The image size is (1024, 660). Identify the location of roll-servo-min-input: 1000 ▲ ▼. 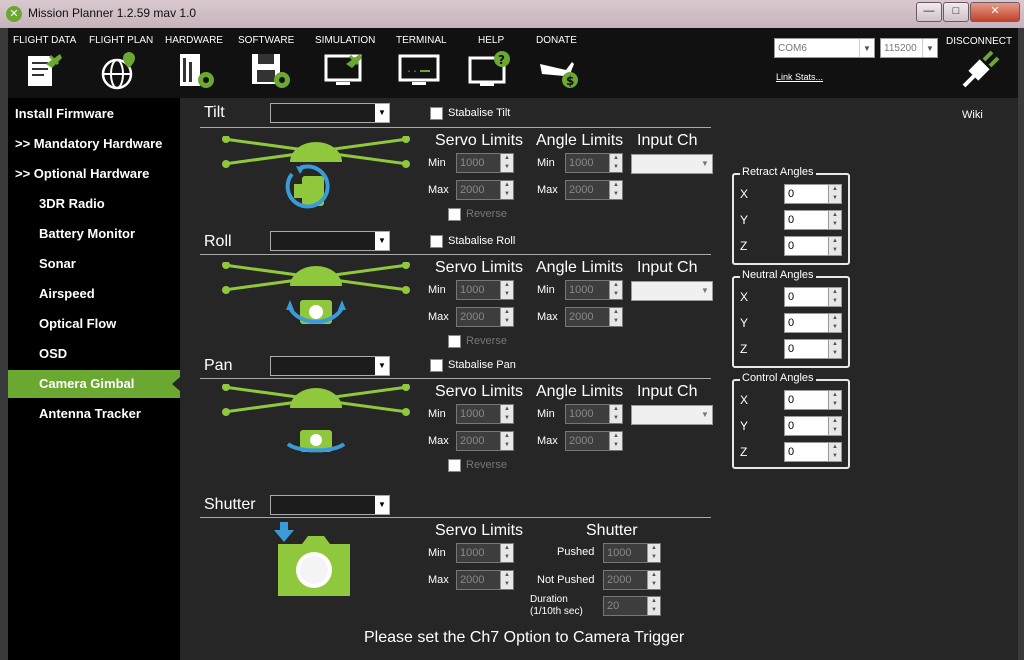
(485, 290).